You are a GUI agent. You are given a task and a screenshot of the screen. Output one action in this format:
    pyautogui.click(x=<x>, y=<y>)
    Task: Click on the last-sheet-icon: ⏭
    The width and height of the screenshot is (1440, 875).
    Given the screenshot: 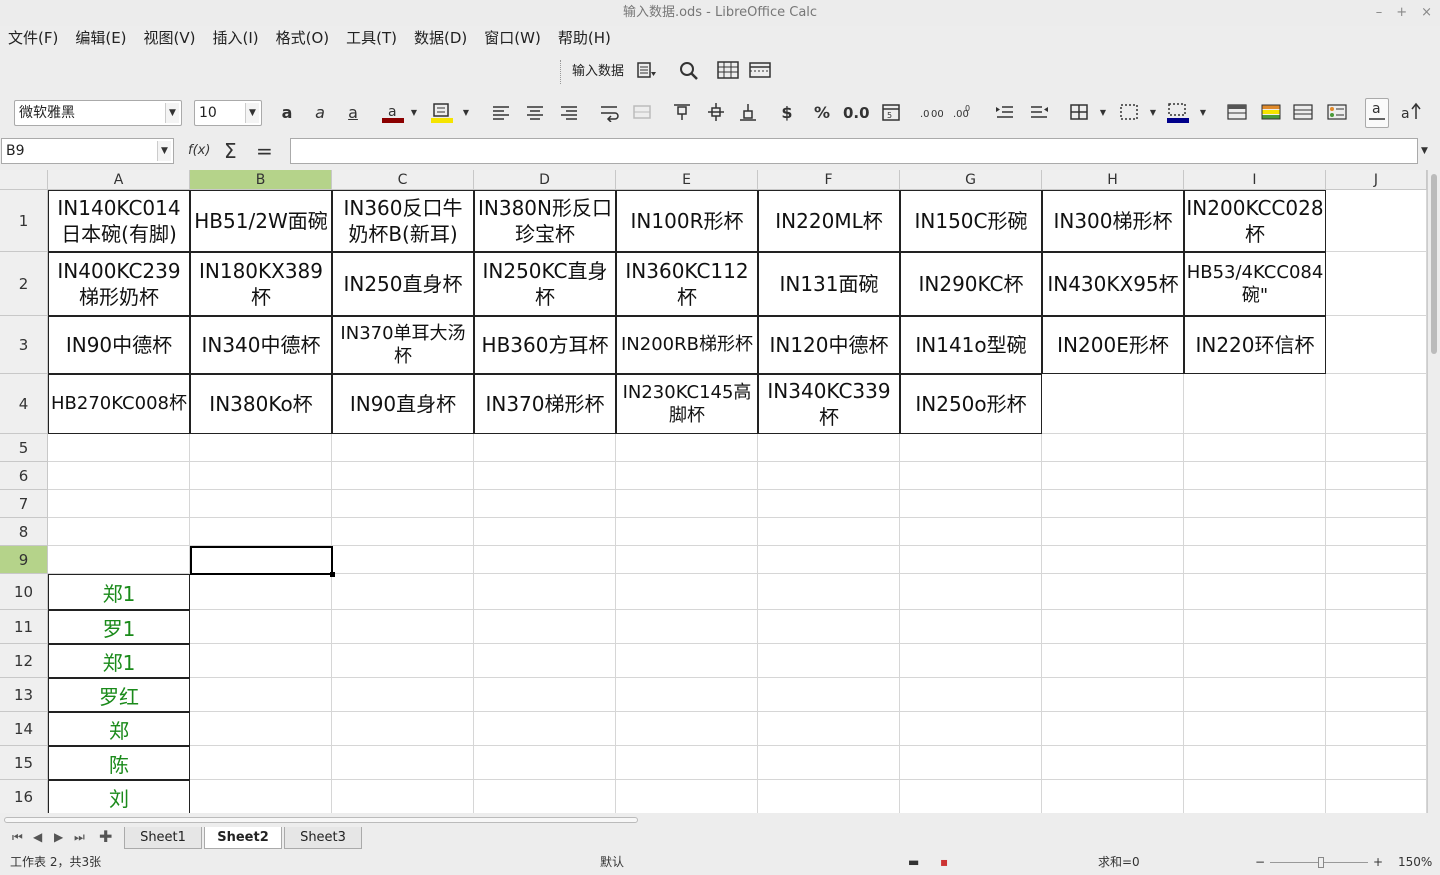 What is the action you would take?
    pyautogui.click(x=79, y=837)
    